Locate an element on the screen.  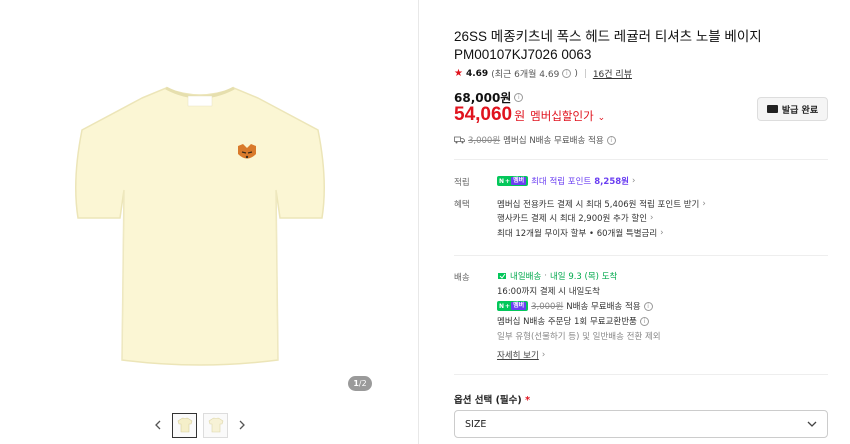
chevron-left-icon is located at coordinates (158, 425).